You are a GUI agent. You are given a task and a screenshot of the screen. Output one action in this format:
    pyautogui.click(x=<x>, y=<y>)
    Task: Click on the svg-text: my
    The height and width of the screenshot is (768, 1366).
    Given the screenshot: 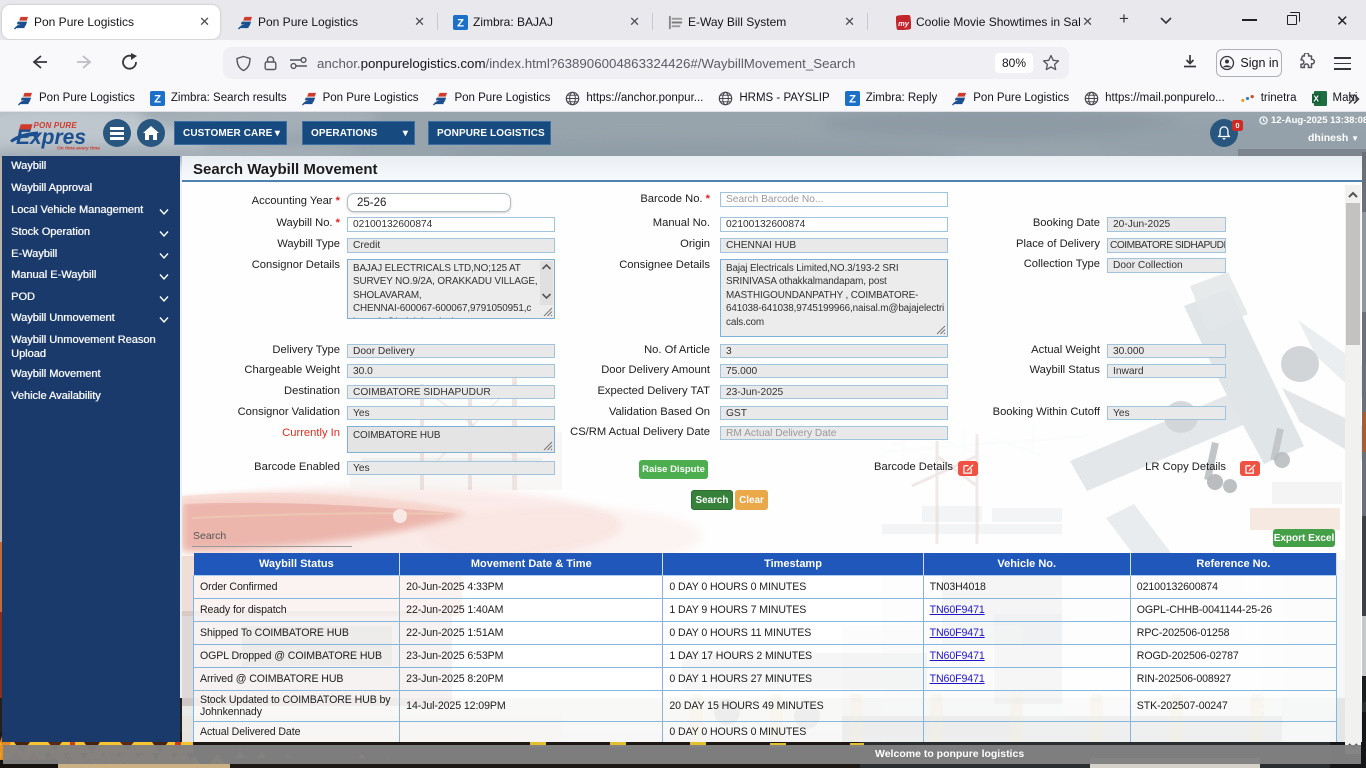 What is the action you would take?
    pyautogui.click(x=904, y=22)
    